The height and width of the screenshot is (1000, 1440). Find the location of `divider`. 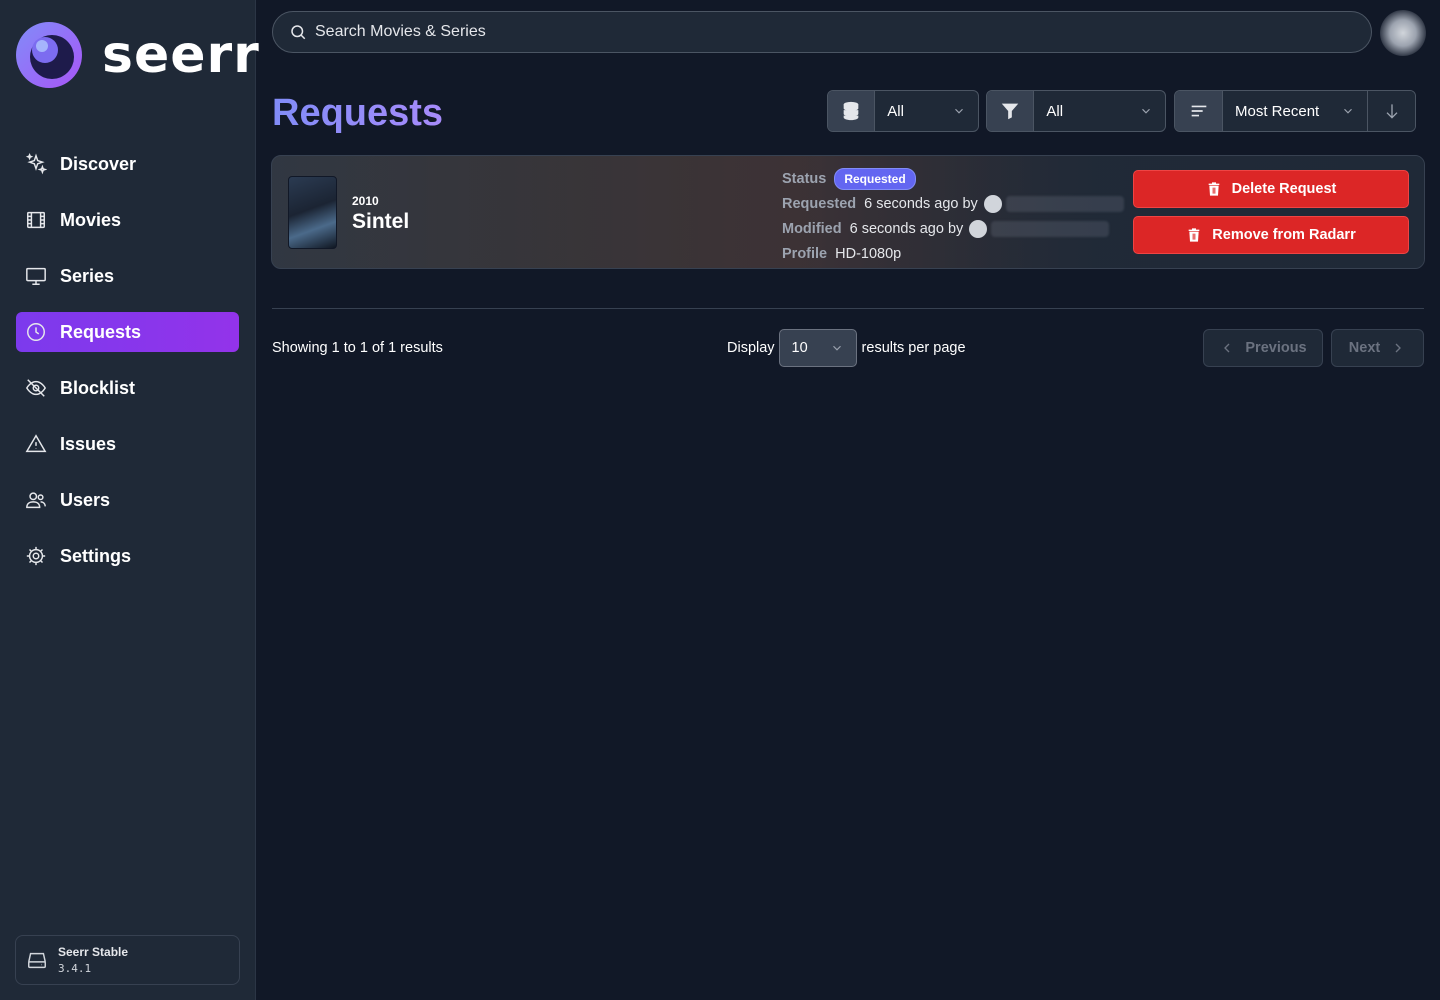

divider is located at coordinates (848, 308).